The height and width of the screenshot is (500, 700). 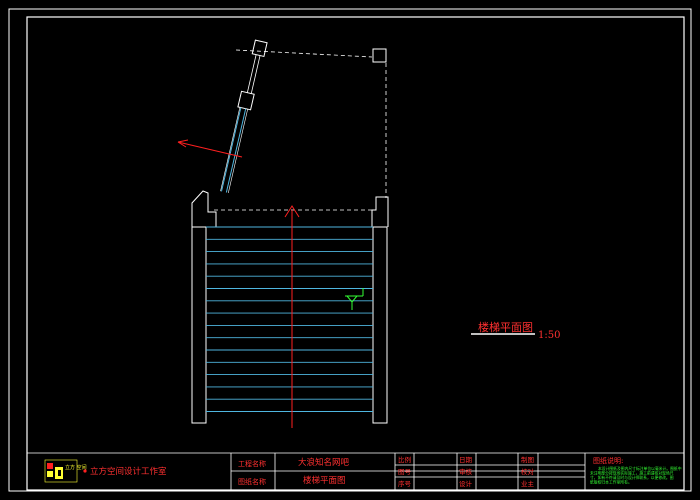 I want to click on grid-label: 图号, so click(x=405, y=472).